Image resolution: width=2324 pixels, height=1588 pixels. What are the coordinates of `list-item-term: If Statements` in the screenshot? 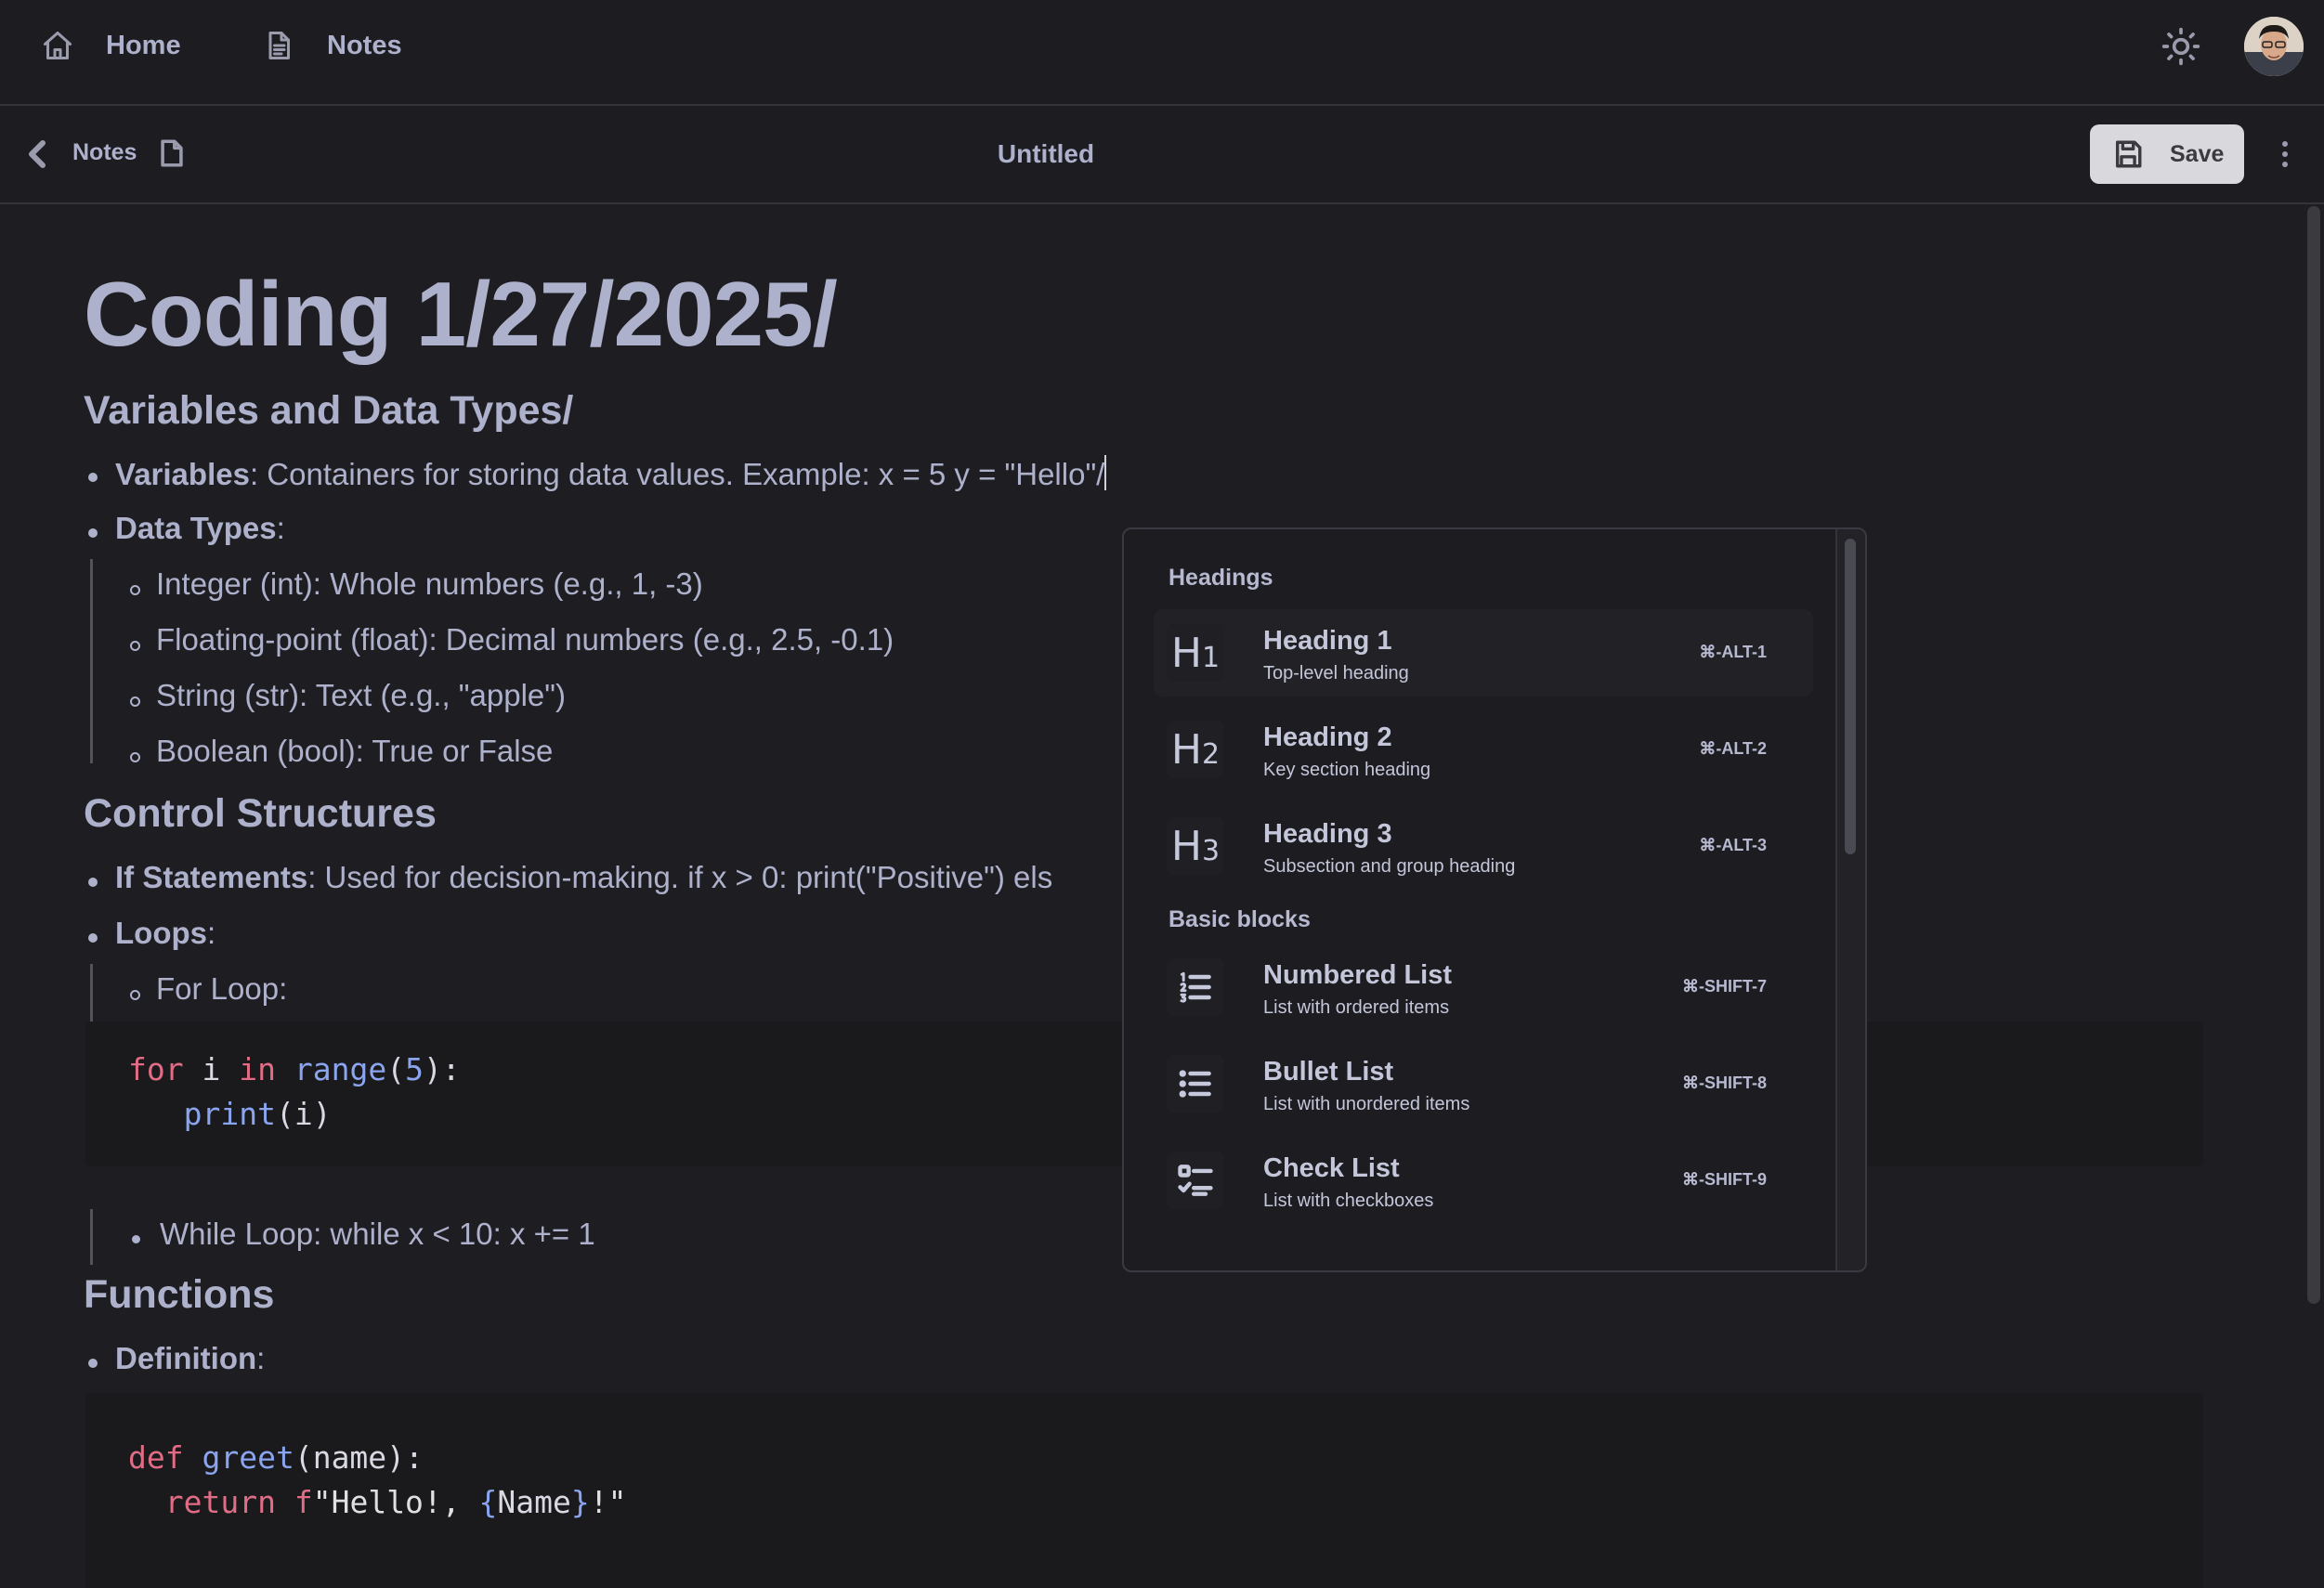 It's located at (211, 877).